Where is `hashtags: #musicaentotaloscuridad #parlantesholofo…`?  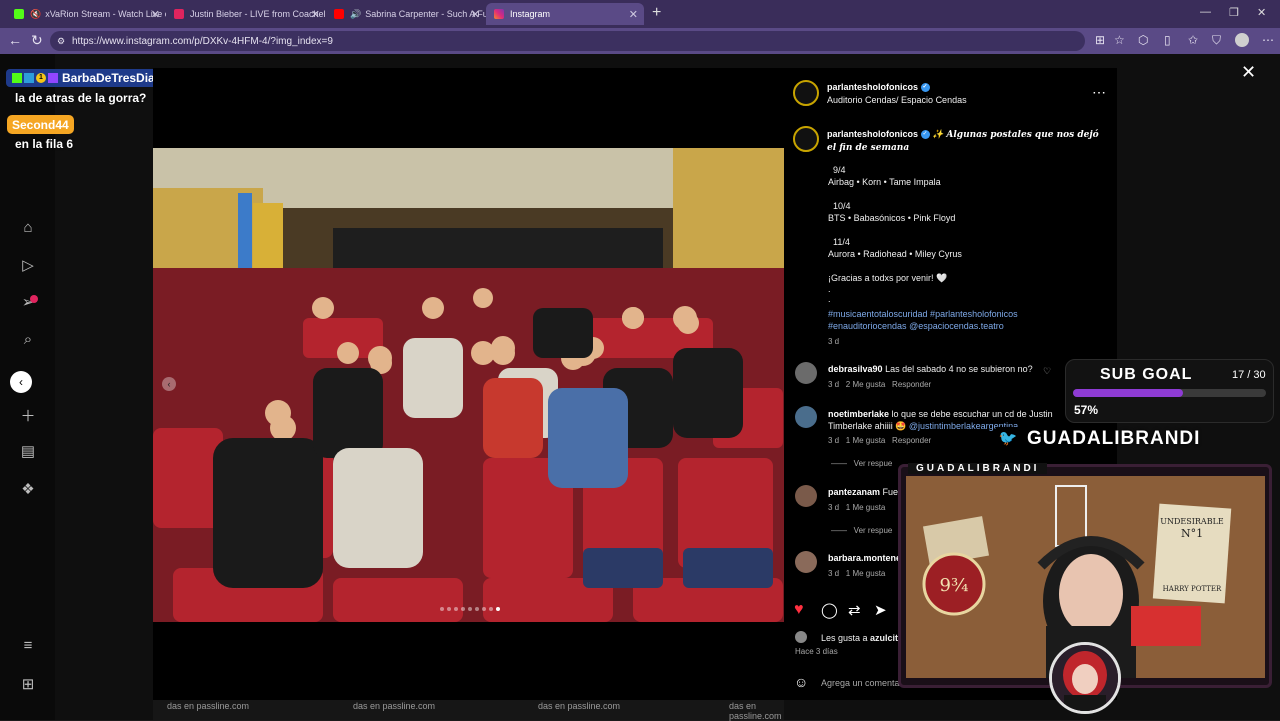
hashtags: #musicaentotaloscuridad #parlantesholofo… is located at coordinates (923, 314).